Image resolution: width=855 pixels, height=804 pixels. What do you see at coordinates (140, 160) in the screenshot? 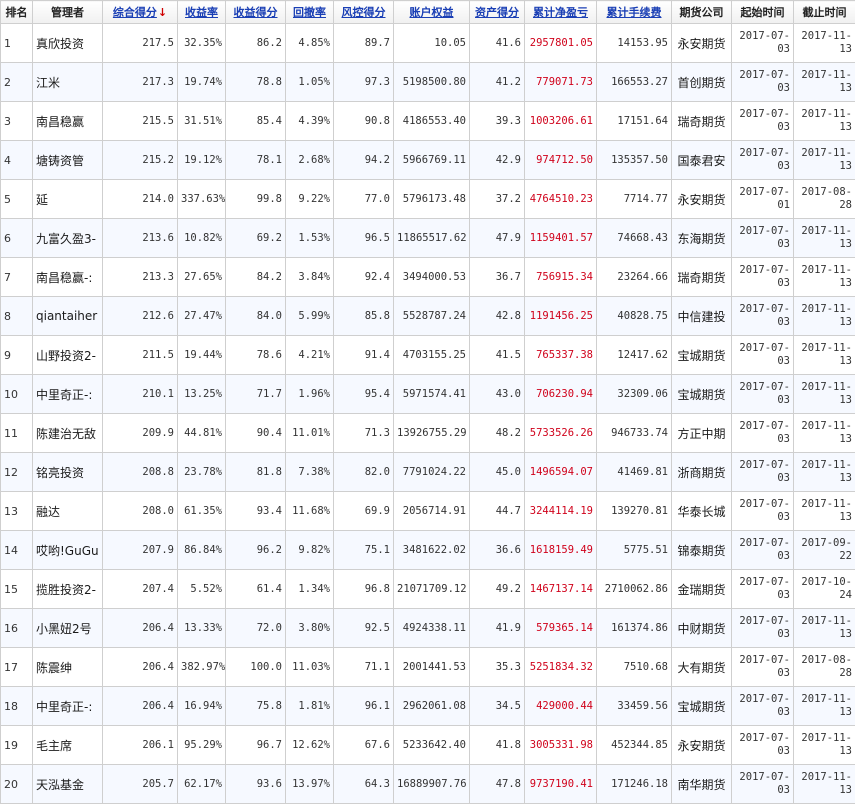
I see `cell-composite-score: 215.2` at bounding box center [140, 160].